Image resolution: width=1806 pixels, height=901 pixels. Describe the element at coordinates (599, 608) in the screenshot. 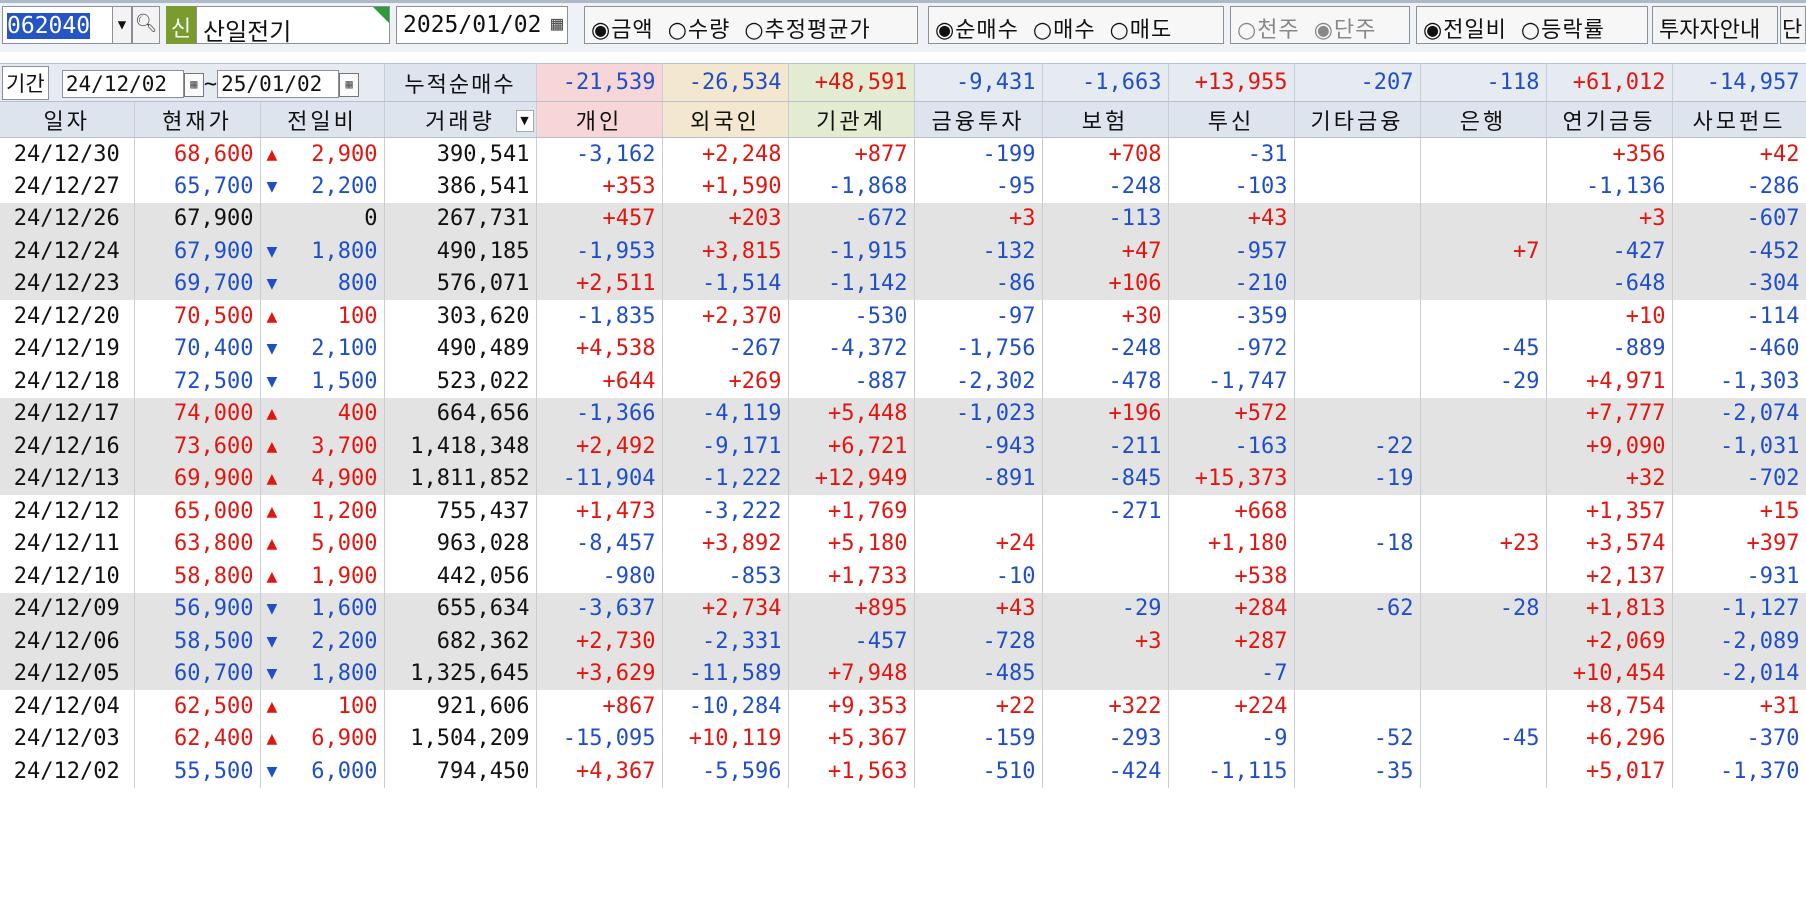

I see `individual-cell: -3,637` at that location.